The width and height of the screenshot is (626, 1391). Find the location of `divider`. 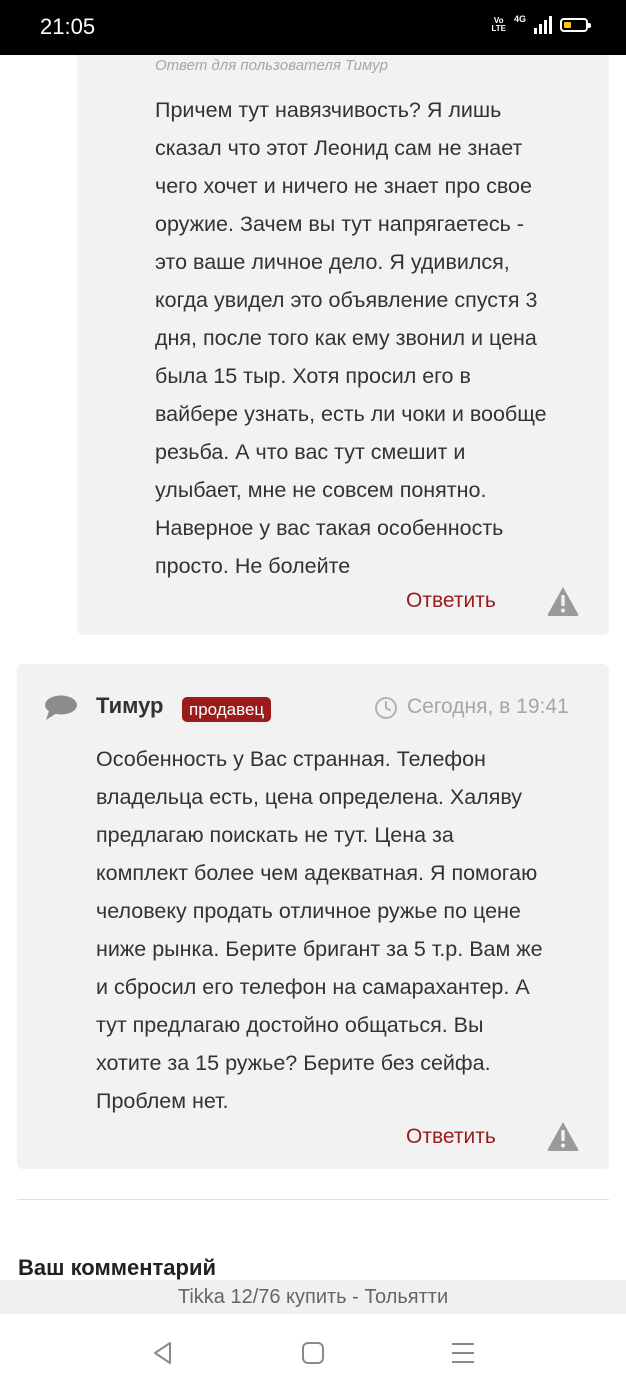

divider is located at coordinates (313, 1199).